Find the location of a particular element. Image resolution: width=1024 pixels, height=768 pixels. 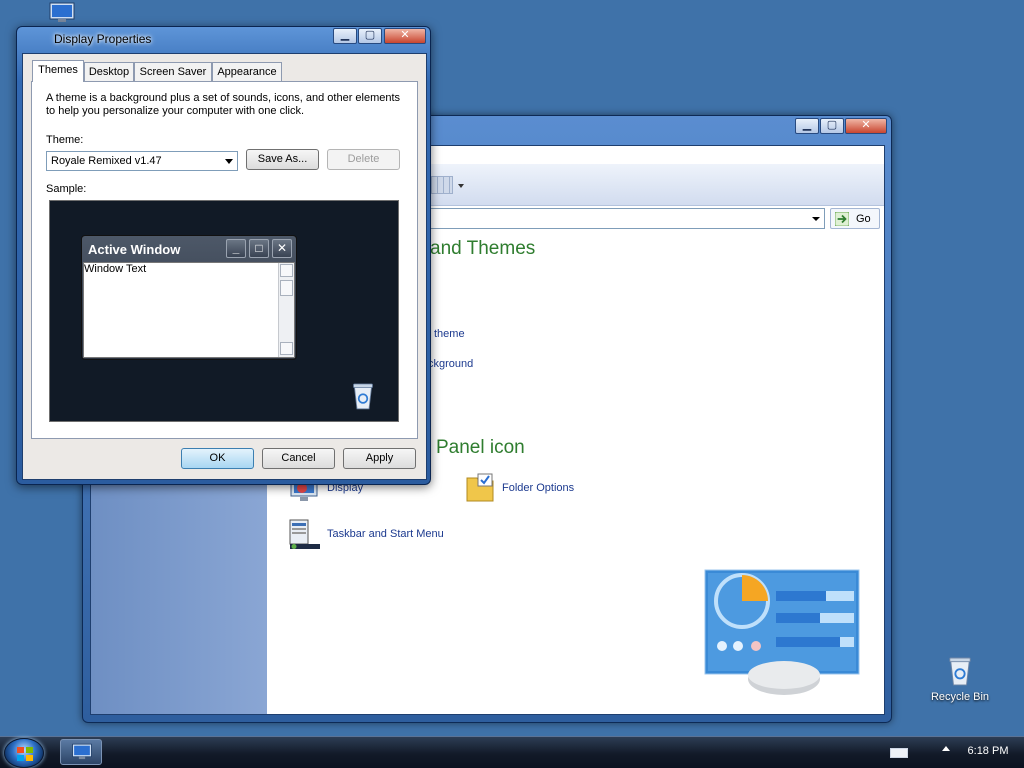

go-label: Go is located at coordinates (863, 219).